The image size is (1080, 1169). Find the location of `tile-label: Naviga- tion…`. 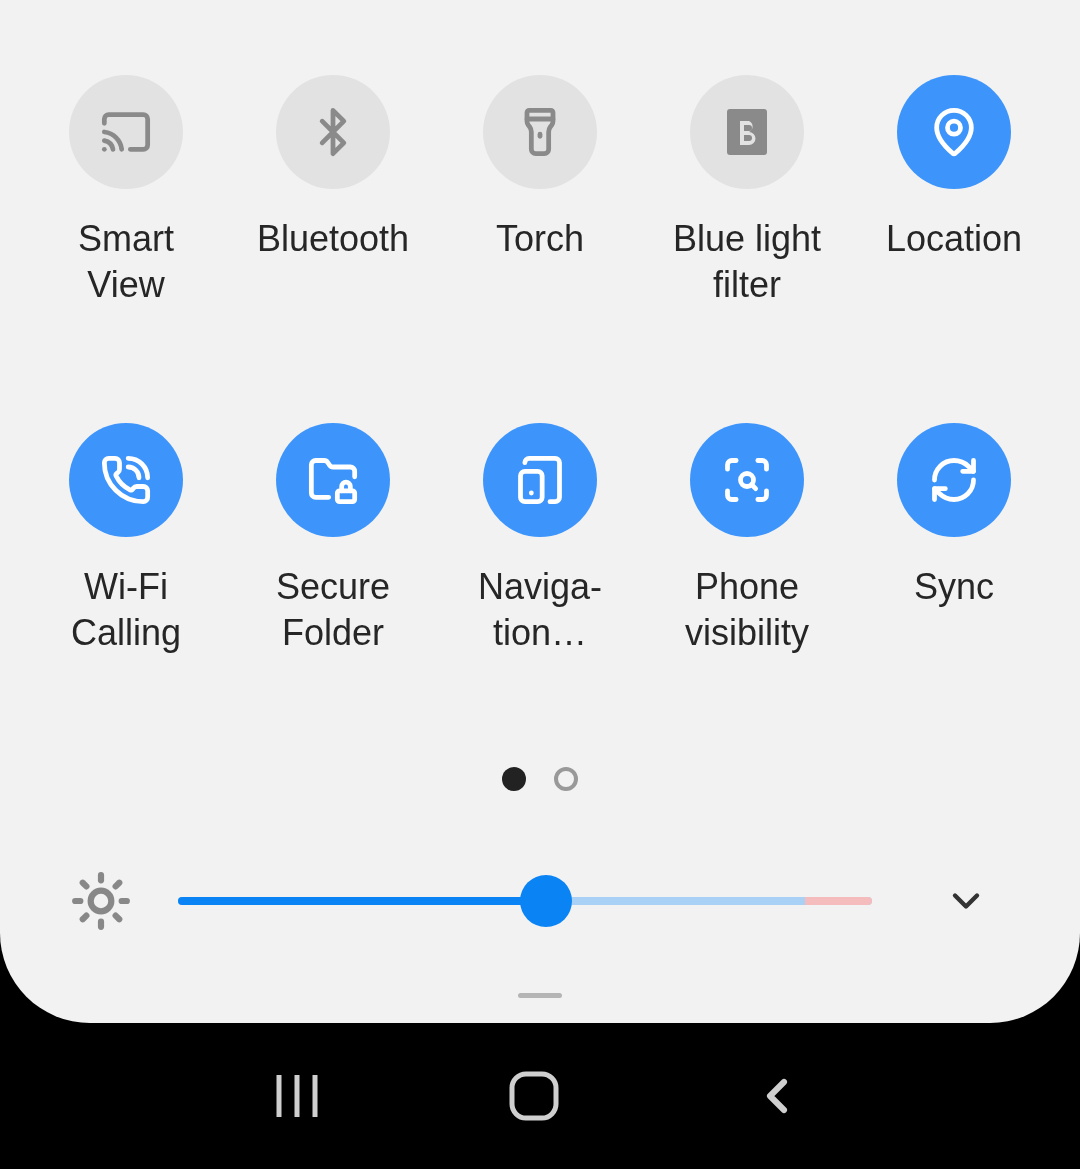

tile-label: Naviga- tion… is located at coordinates (540, 610).